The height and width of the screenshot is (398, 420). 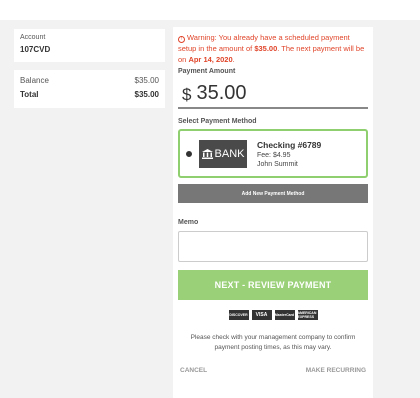 I want to click on bank-holder: John Summit, so click(x=277, y=164).